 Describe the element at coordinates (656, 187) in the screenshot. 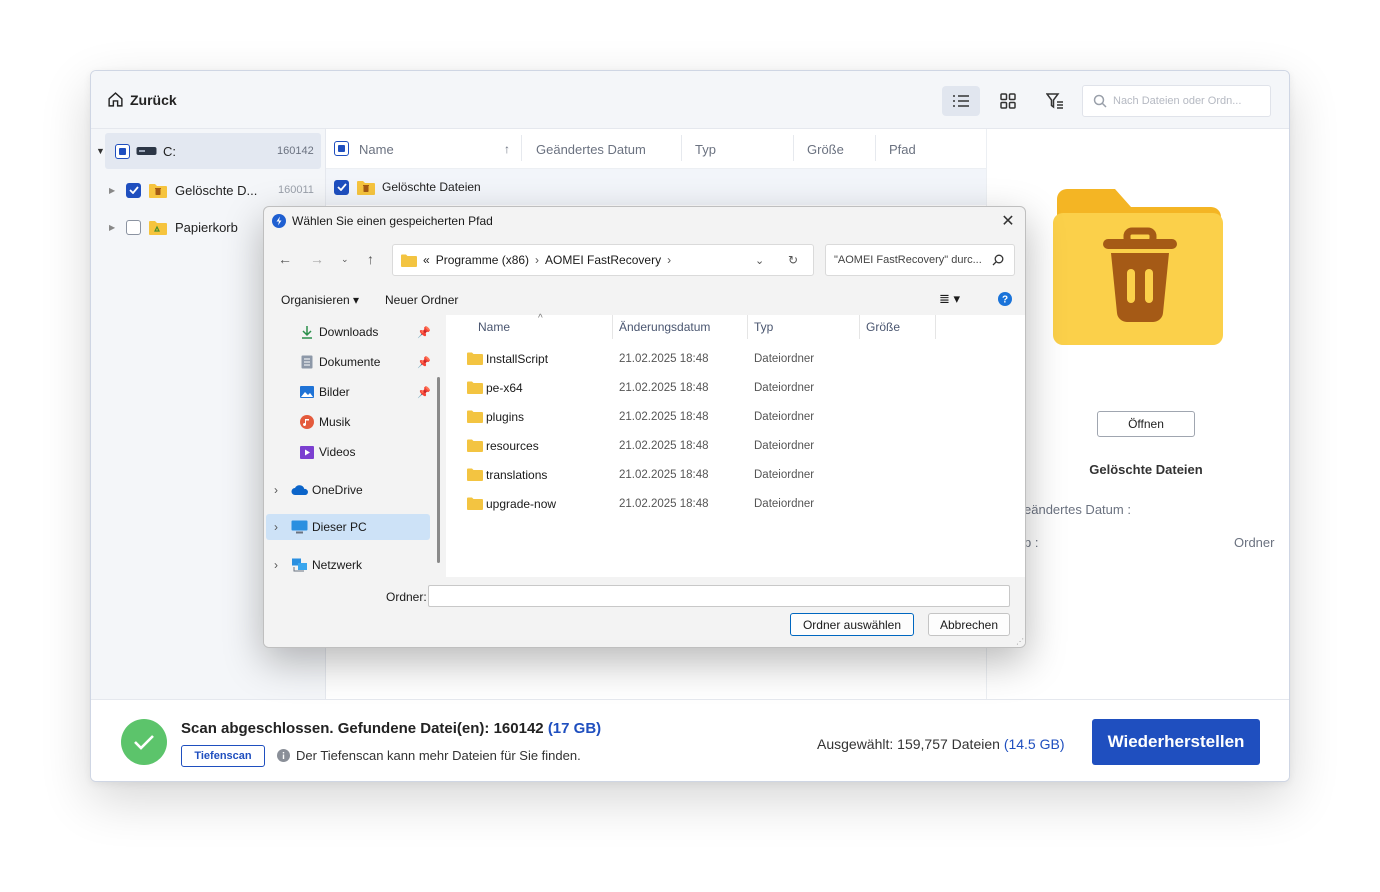

I see `file-row: Gelöschte Dateien` at that location.